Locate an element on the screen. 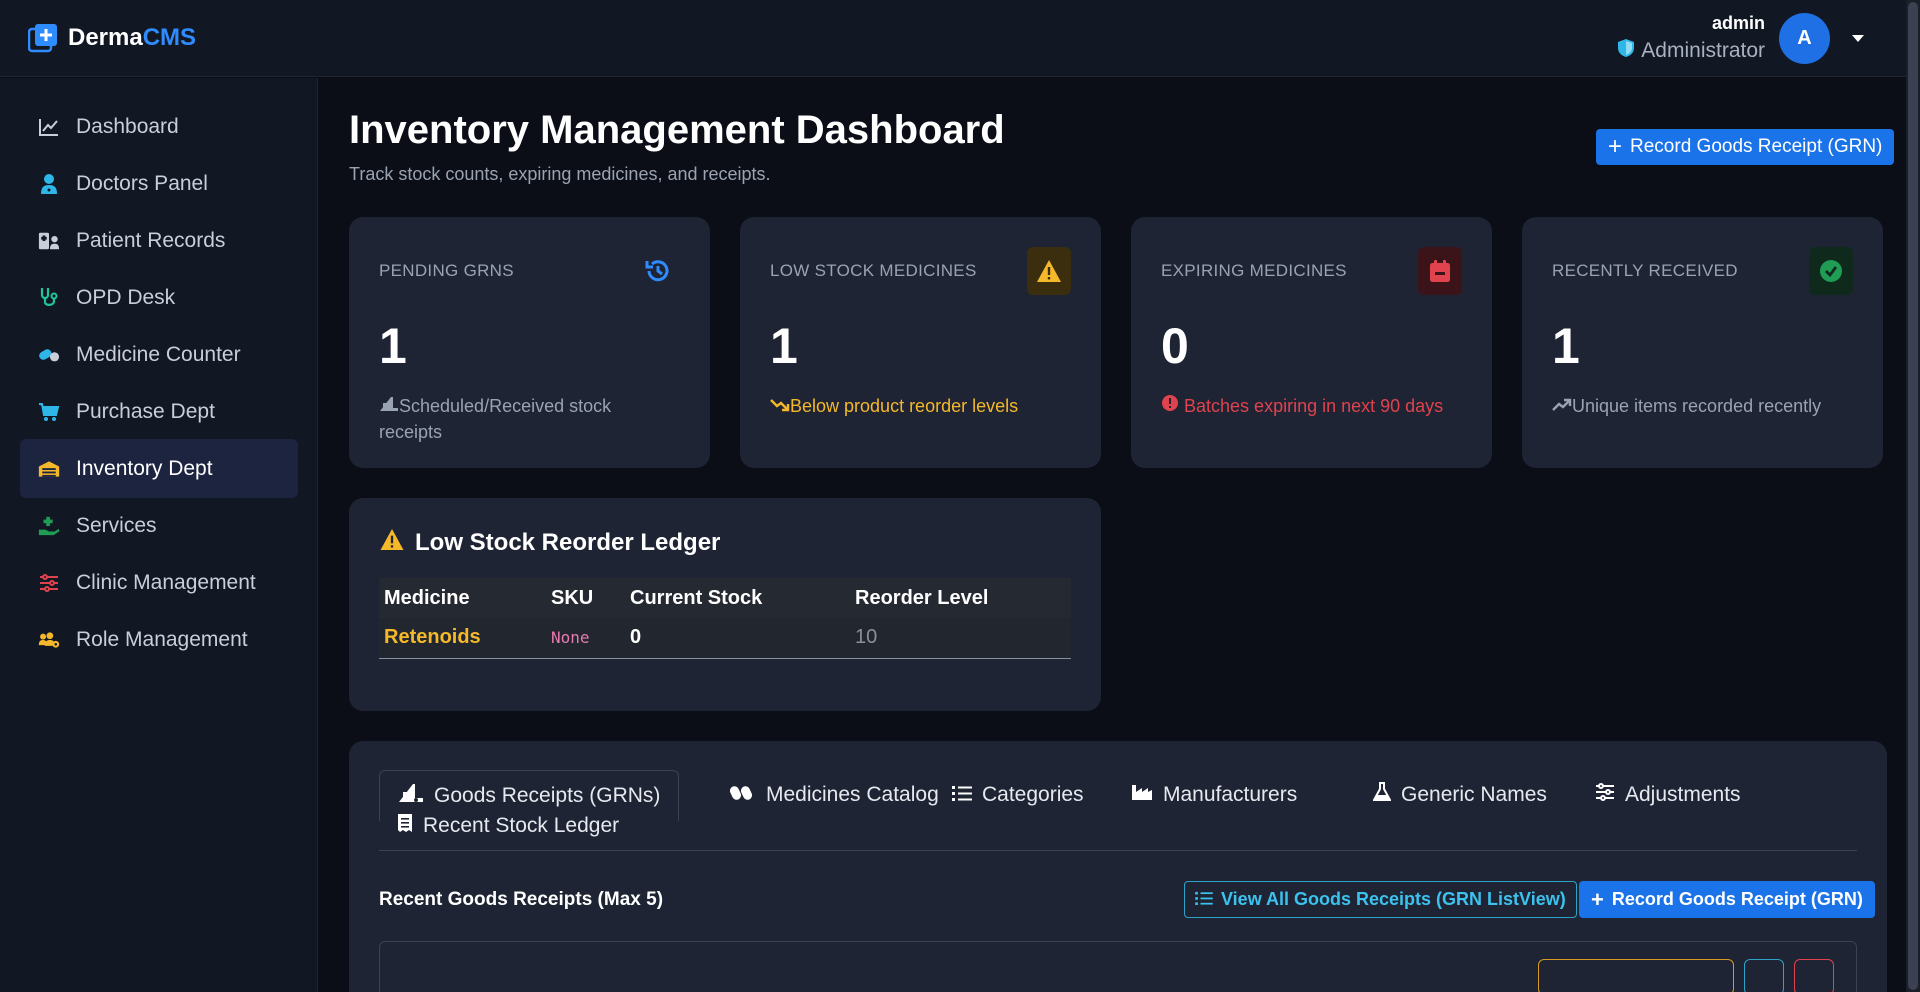 This screenshot has height=992, width=1920. warning-icon is located at coordinates (392, 543).